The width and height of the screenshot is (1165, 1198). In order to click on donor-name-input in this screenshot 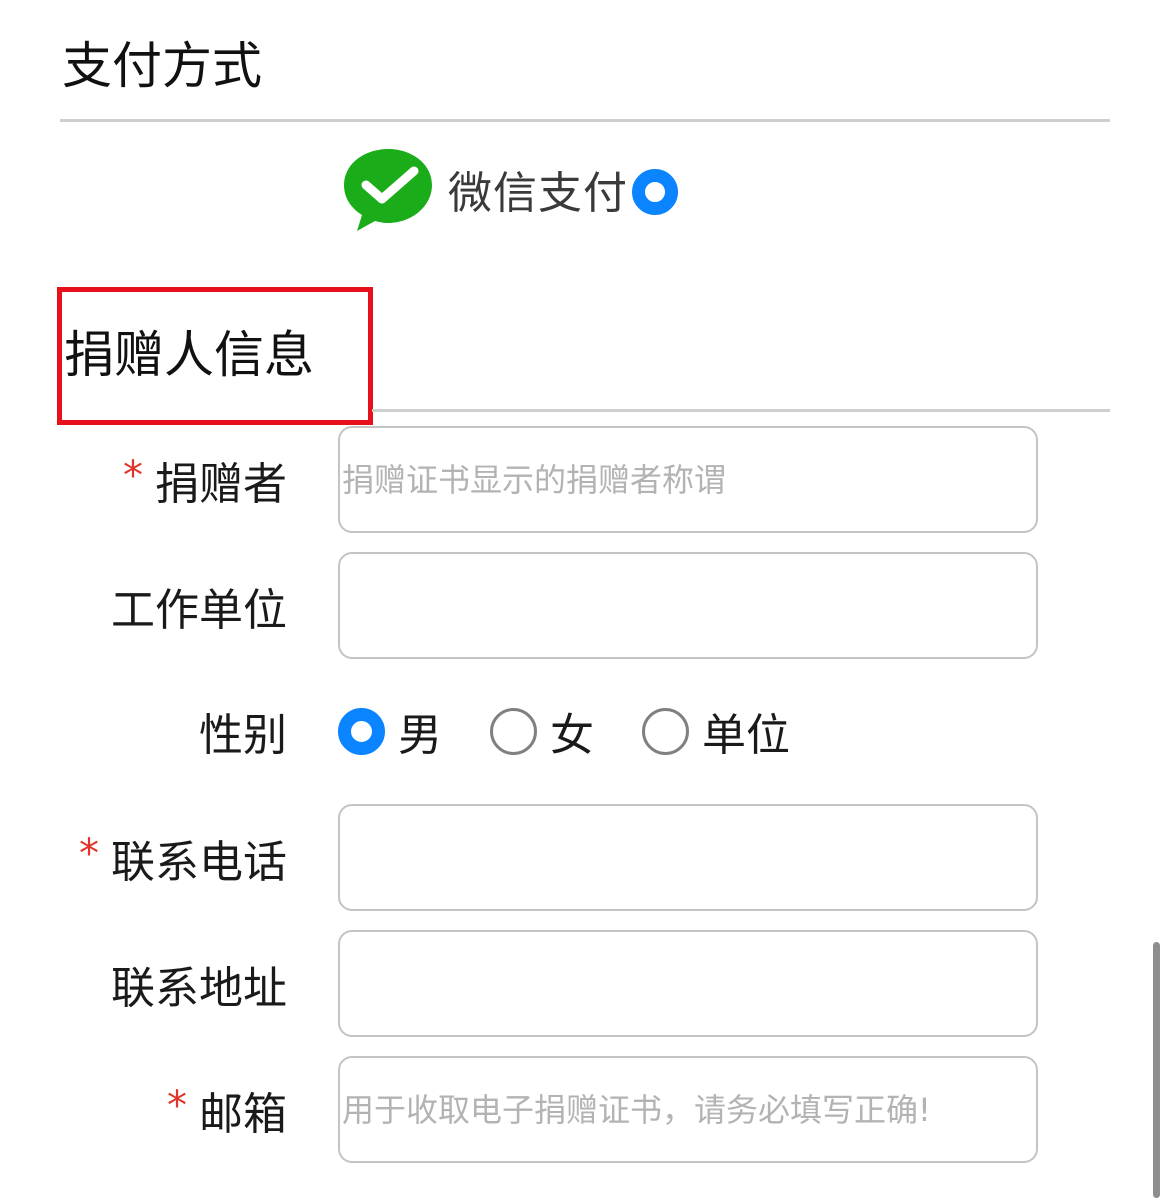, I will do `click(688, 479)`.